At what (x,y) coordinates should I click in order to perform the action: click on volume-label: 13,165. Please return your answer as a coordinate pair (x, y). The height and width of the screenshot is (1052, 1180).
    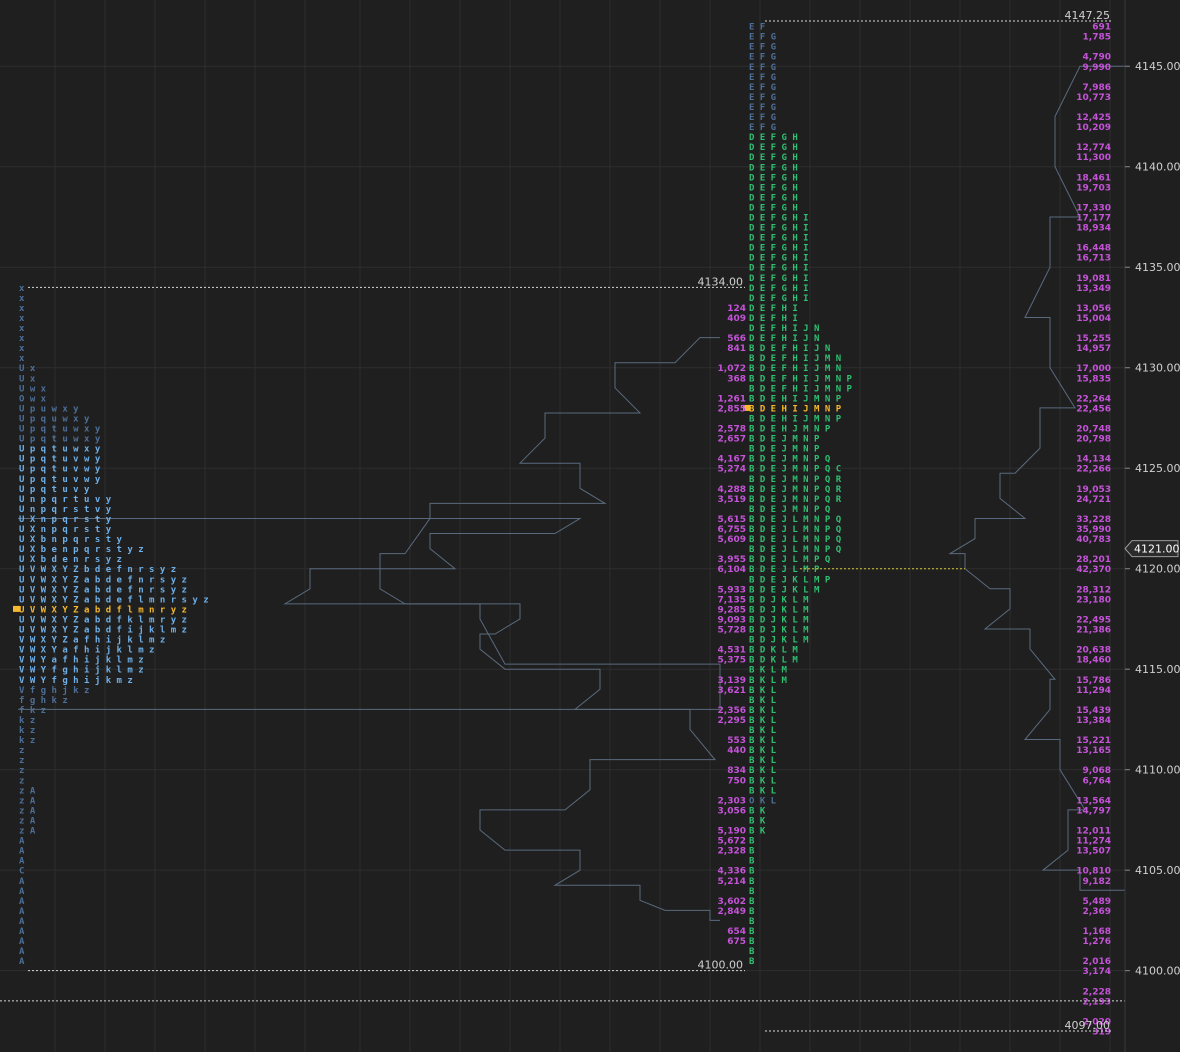
    Looking at the image, I should click on (1093, 751).